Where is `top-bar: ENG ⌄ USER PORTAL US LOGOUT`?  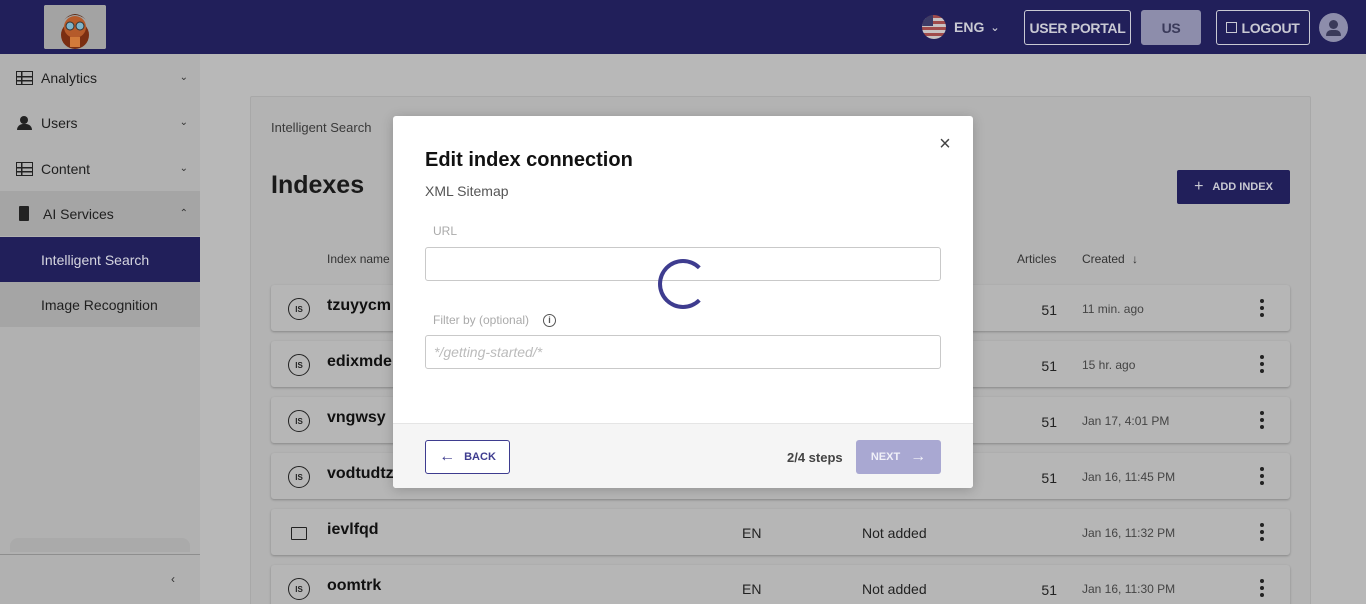 top-bar: ENG ⌄ USER PORTAL US LOGOUT is located at coordinates (683, 27).